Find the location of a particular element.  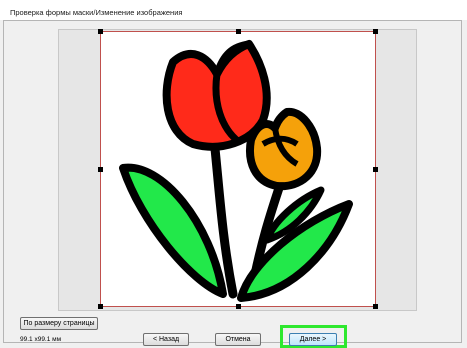

resize-handle-left is located at coordinates (100, 169).